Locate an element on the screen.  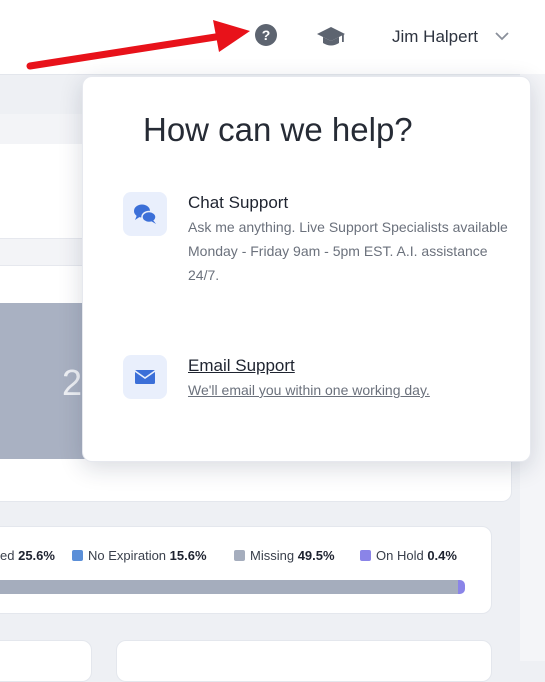
popover-title: How can we help? is located at coordinates (278, 129).